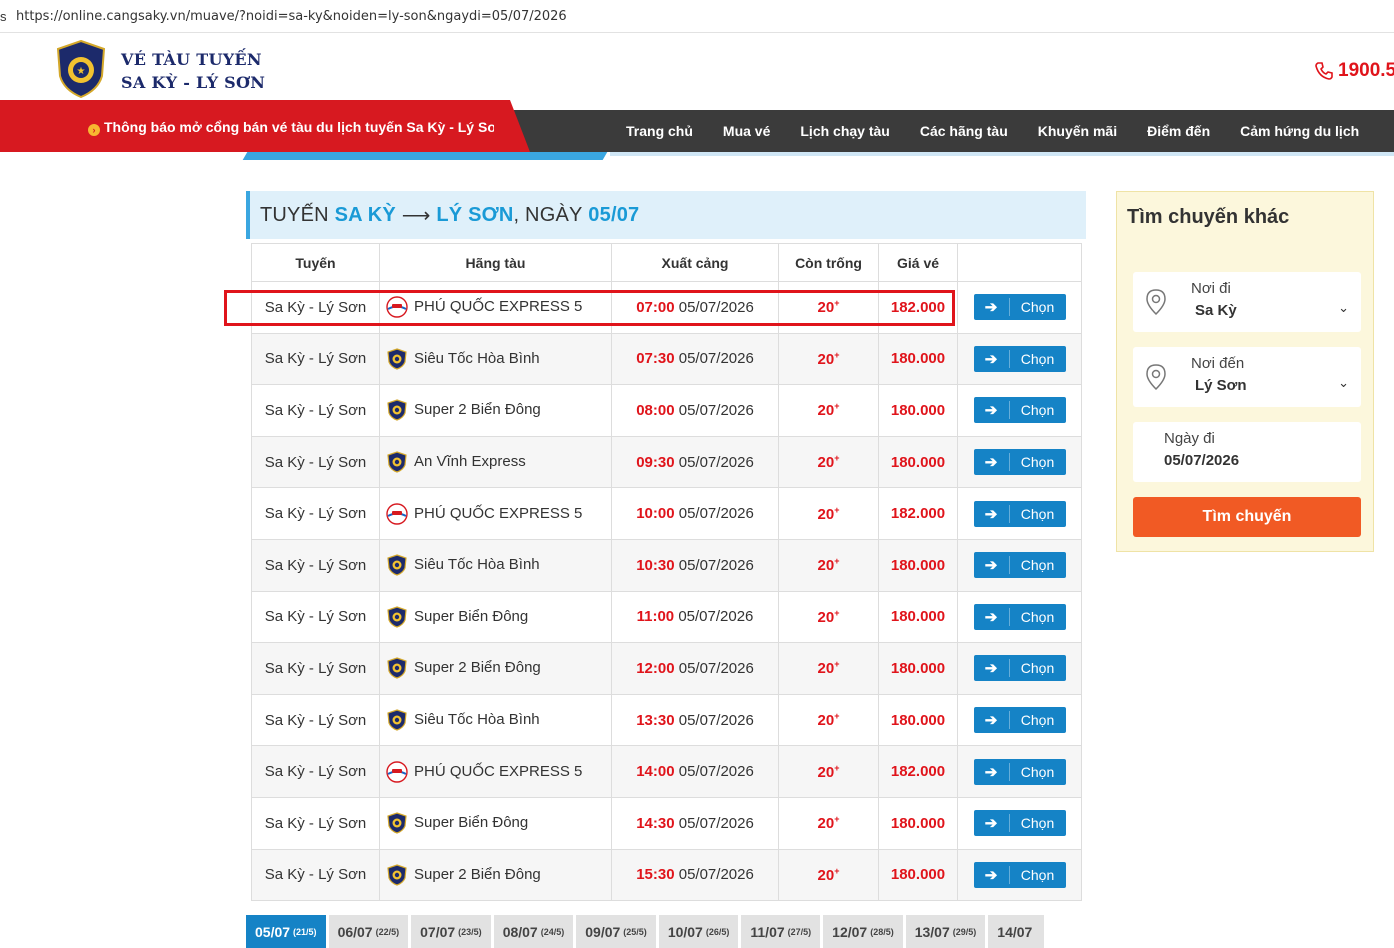  I want to click on cell-departure: 13:30 05/07/2026, so click(695, 720).